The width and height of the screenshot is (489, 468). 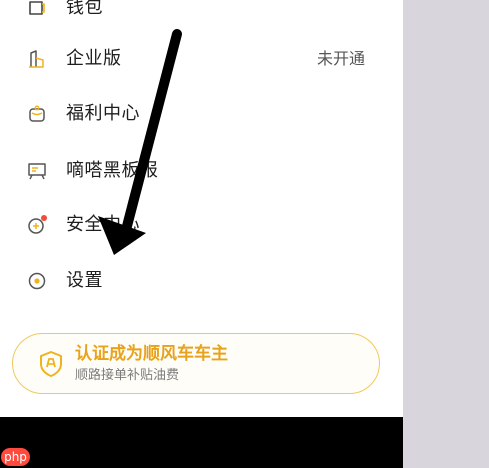 What do you see at coordinates (201, 59) in the screenshot?
I see `menu-item-enterprise: 企业版 未开通` at bounding box center [201, 59].